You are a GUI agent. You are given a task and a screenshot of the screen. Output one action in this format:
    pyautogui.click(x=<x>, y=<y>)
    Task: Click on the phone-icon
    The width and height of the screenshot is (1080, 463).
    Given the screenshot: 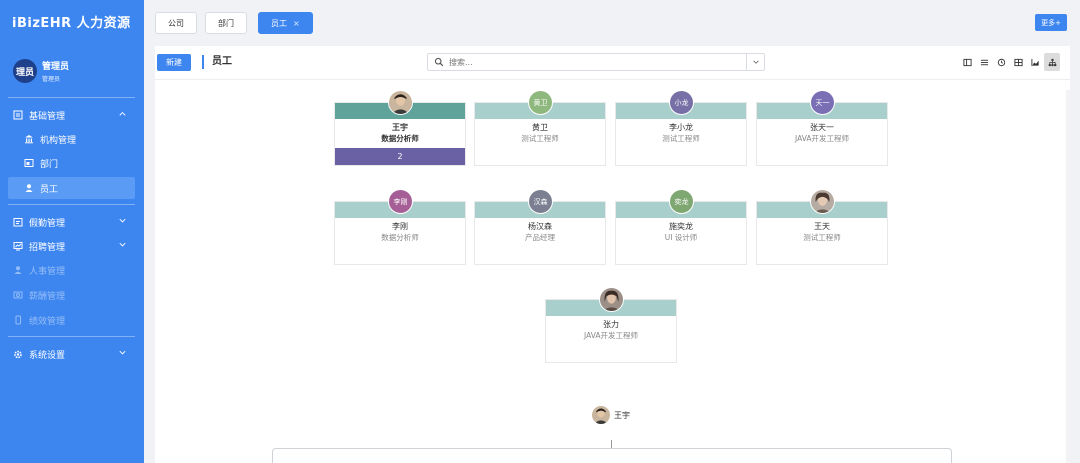 What is the action you would take?
    pyautogui.click(x=18, y=320)
    